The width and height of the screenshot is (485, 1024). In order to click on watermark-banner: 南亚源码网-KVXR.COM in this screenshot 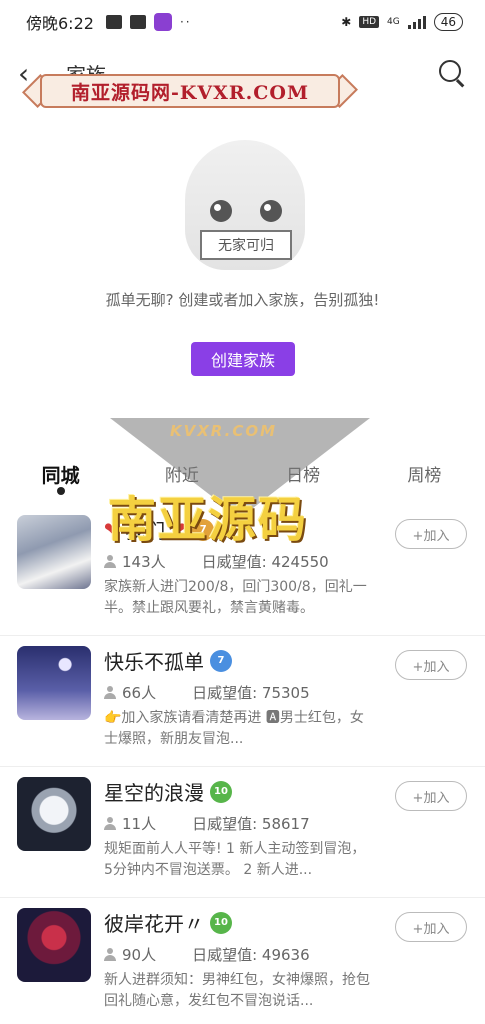, I will do `click(190, 91)`.